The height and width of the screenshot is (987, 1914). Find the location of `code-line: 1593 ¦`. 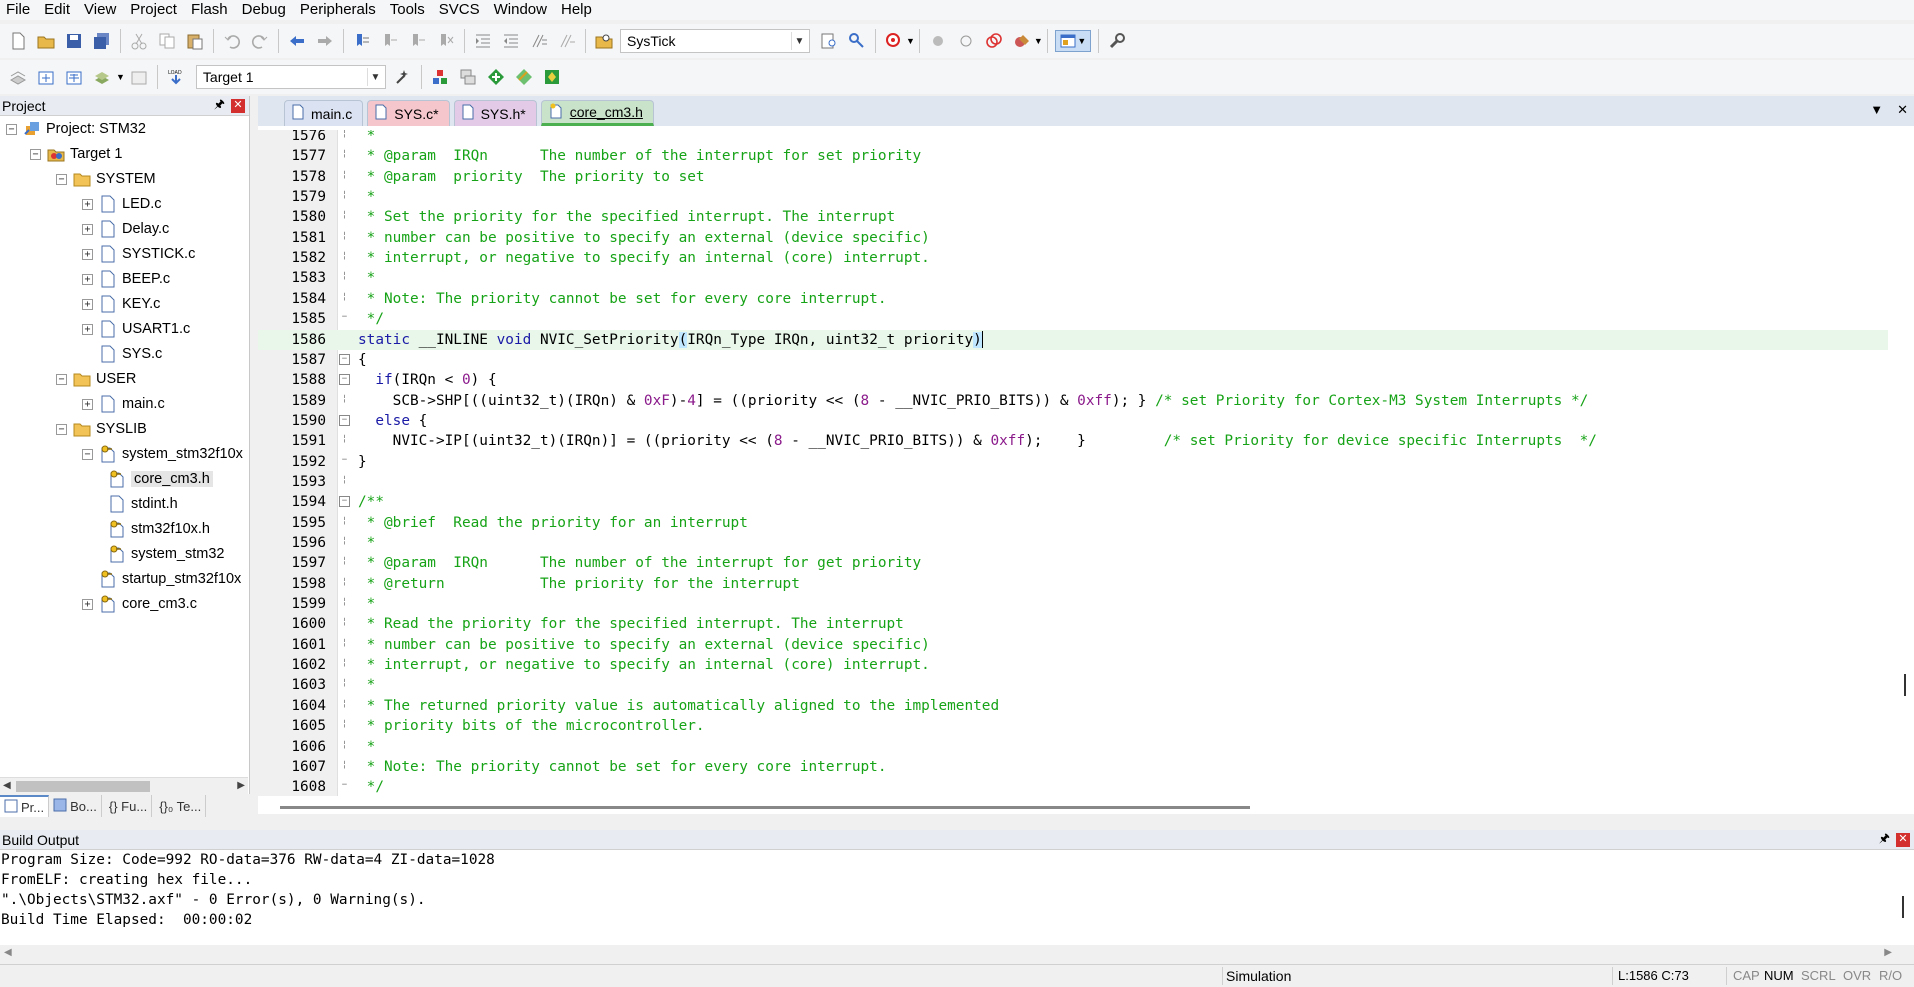

code-line: 1593 ¦ is located at coordinates (1073, 482).